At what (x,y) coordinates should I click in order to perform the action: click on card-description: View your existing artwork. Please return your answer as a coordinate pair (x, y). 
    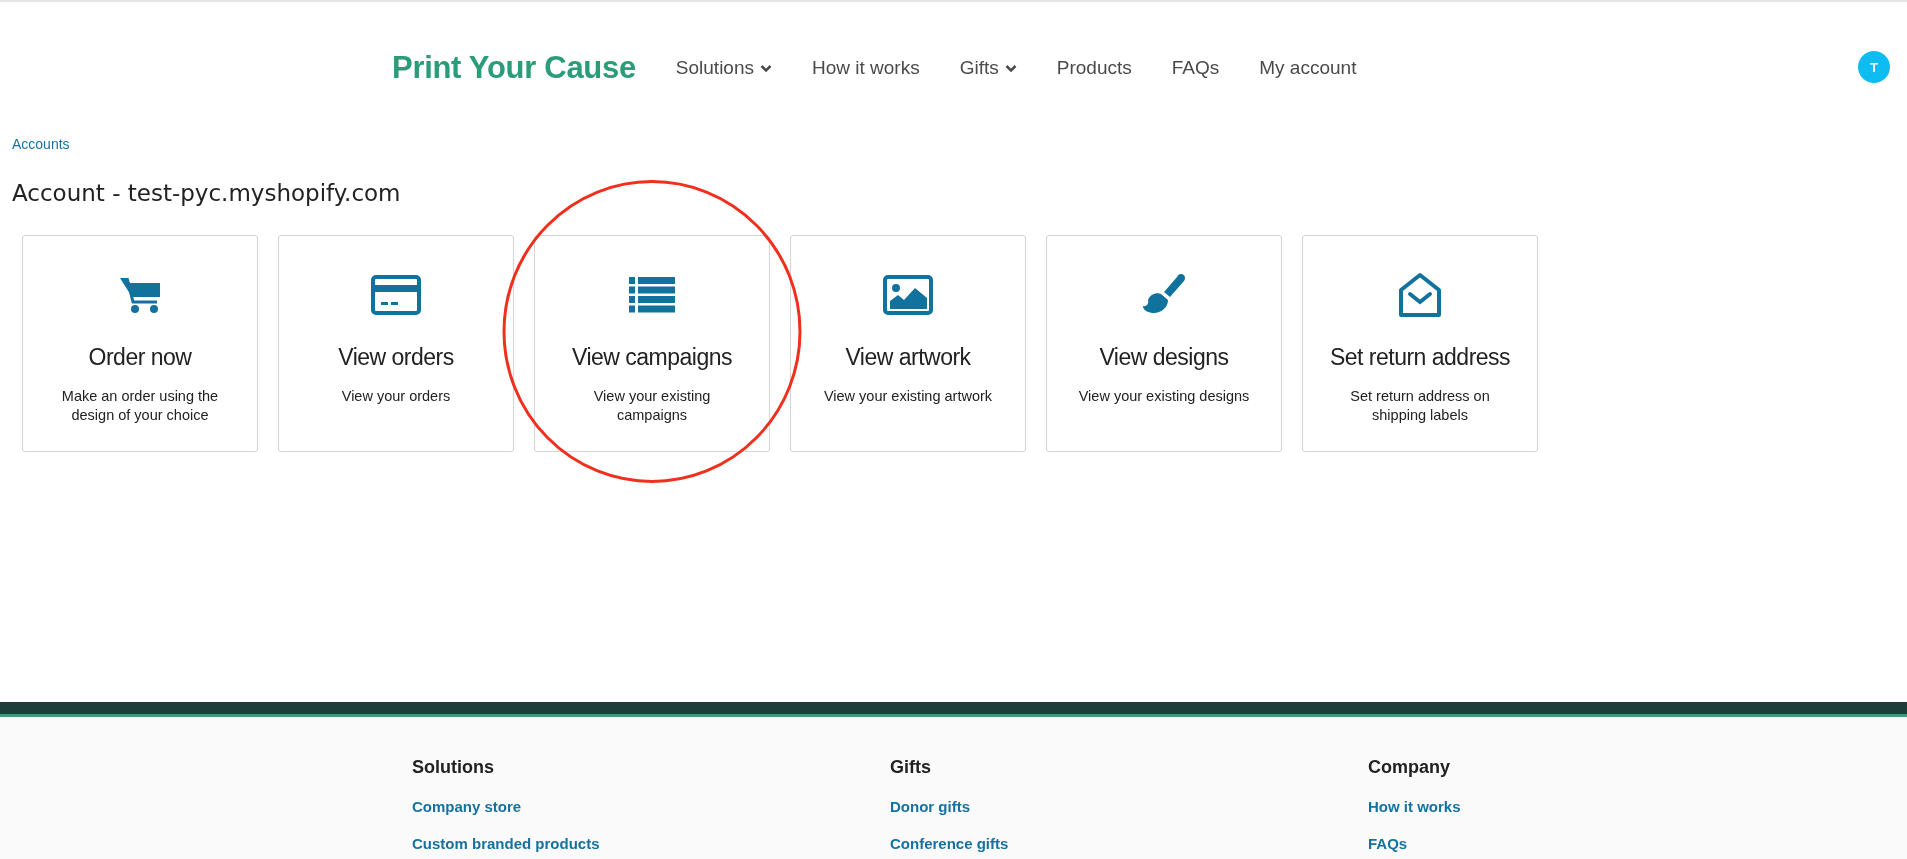
    Looking at the image, I should click on (908, 396).